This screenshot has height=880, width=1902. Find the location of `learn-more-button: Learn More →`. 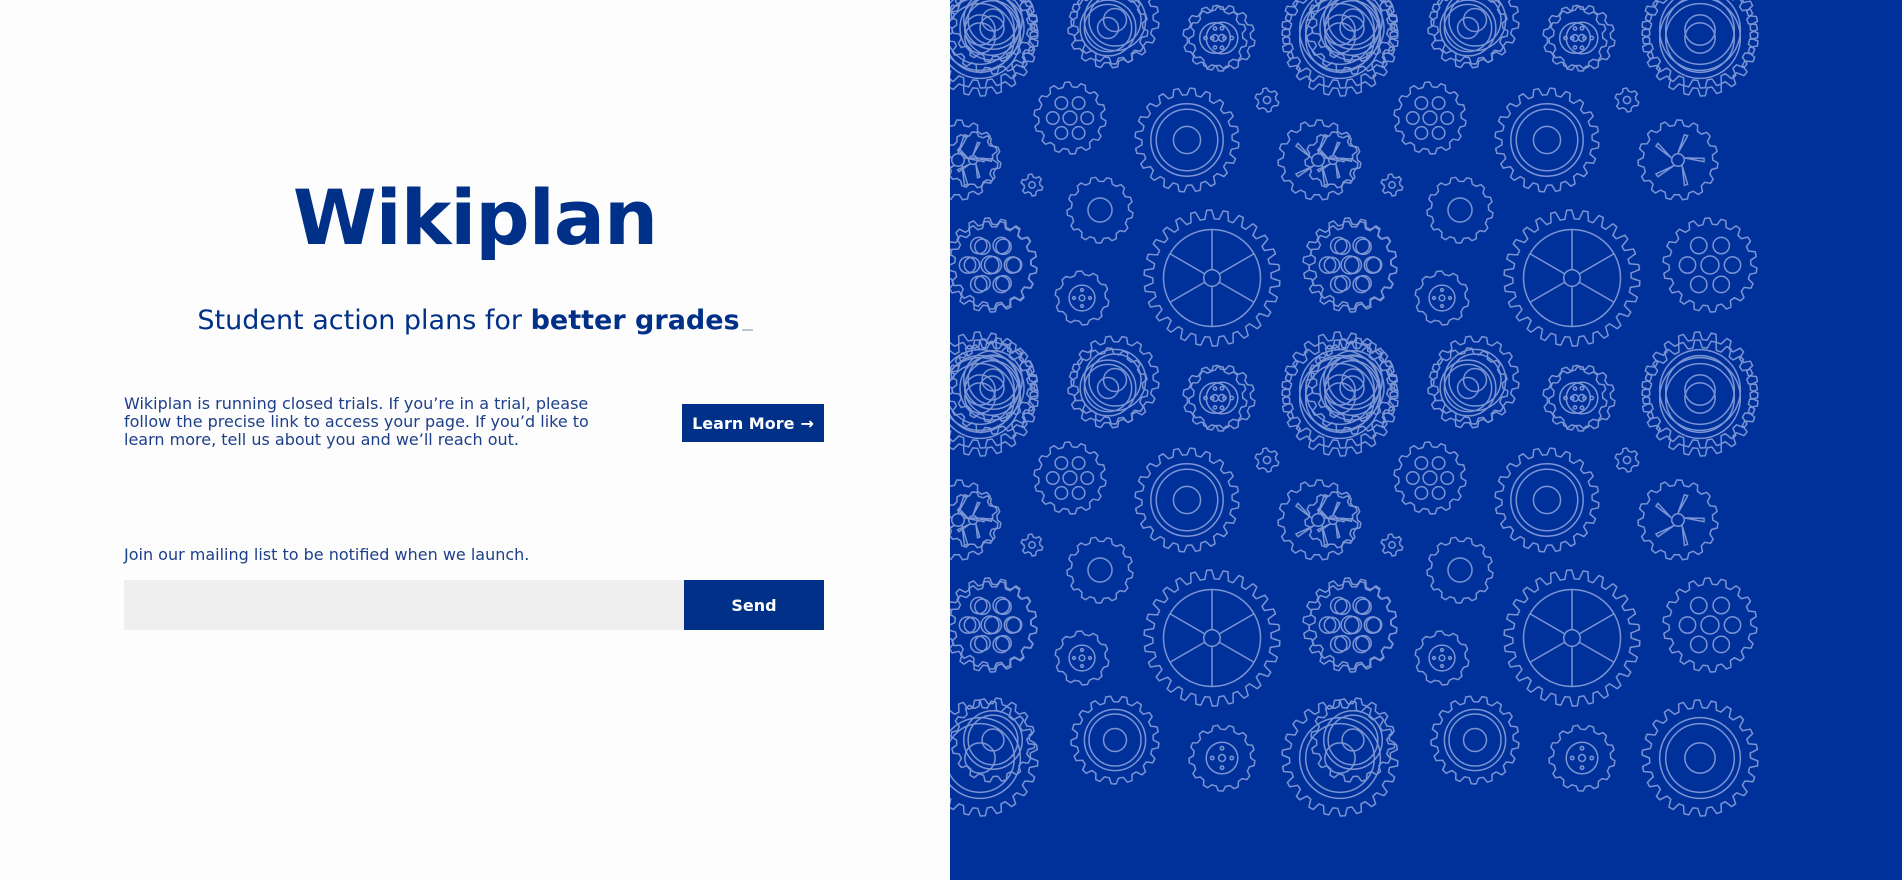

learn-more-button: Learn More → is located at coordinates (753, 423).